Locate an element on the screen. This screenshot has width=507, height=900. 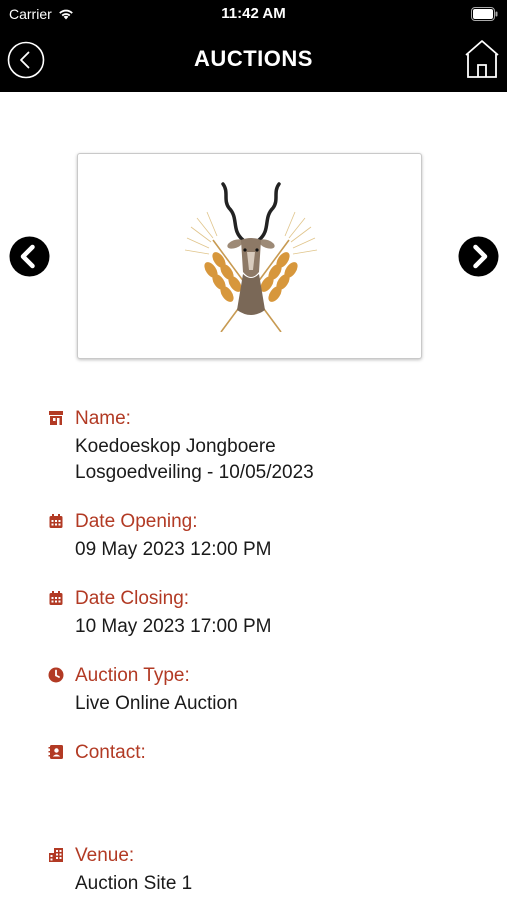
store-icon is located at coordinates (56, 418).